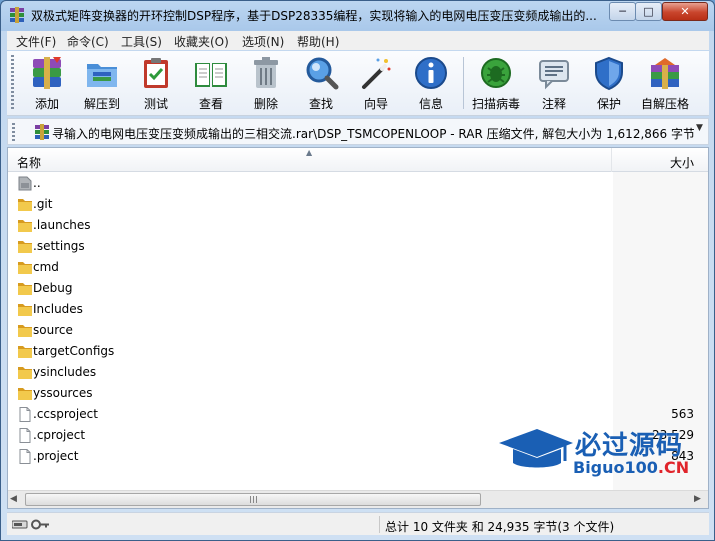  What do you see at coordinates (47, 84) in the screenshot?
I see `add-button: 添加` at bounding box center [47, 84].